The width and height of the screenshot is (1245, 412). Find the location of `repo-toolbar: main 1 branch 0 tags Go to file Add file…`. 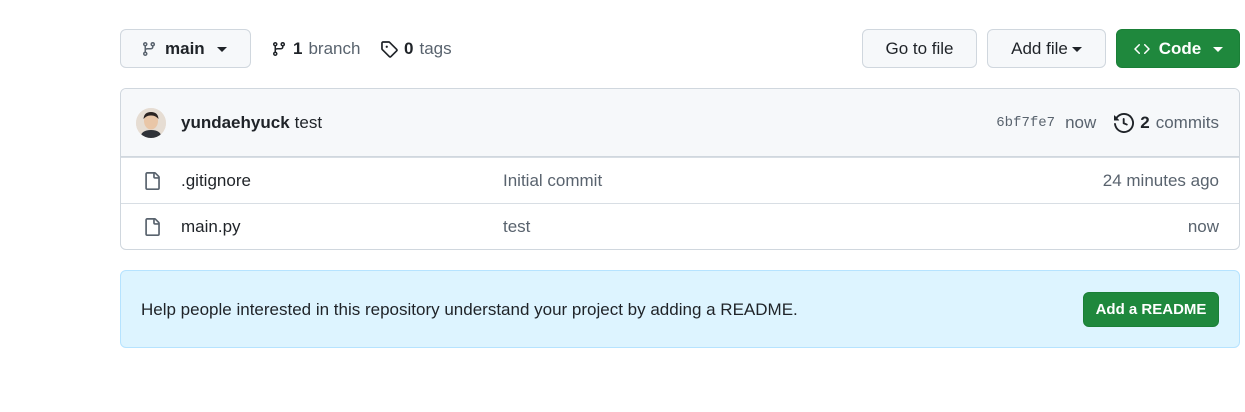

repo-toolbar: main 1 branch 0 tags Go to file Add file… is located at coordinates (680, 49).